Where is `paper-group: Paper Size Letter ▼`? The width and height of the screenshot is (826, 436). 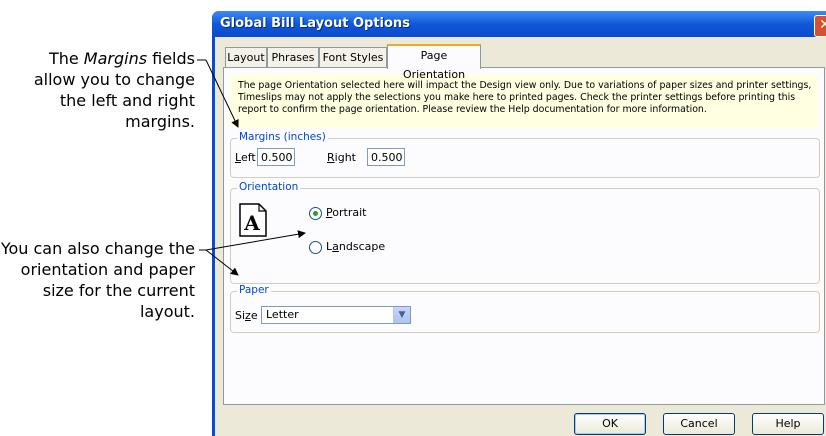
paper-group: Paper Size Letter ▼ is located at coordinates (525, 308).